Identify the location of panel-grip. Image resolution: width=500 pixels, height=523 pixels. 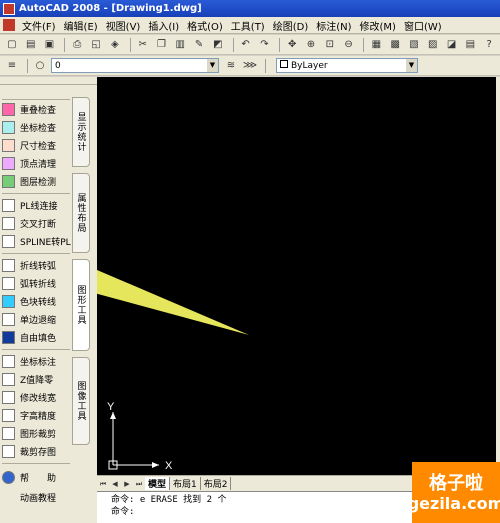
(48, 81).